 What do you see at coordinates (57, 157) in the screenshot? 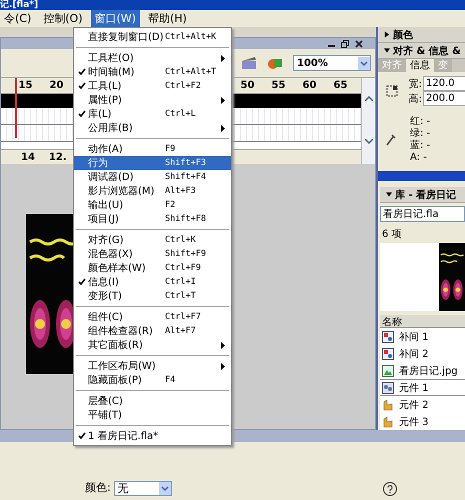
I see `frame-counter: 12.` at bounding box center [57, 157].